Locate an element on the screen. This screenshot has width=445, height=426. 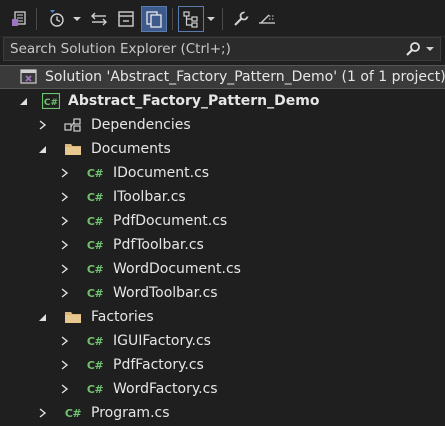
toolbar is located at coordinates (222, 18).